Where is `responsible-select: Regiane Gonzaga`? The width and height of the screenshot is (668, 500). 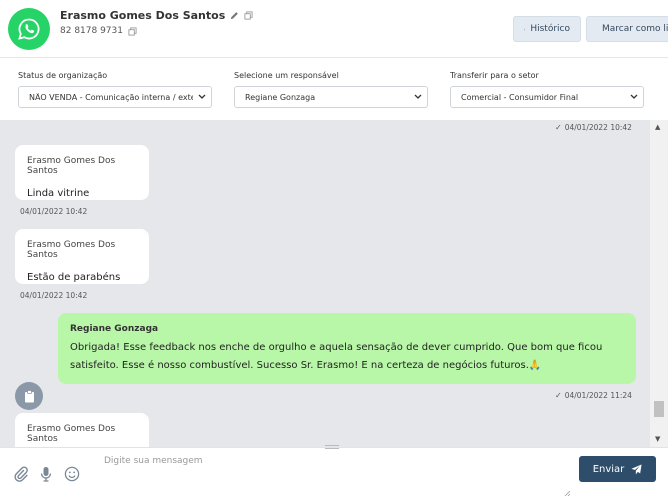
responsible-select: Regiane Gonzaga is located at coordinates (331, 97).